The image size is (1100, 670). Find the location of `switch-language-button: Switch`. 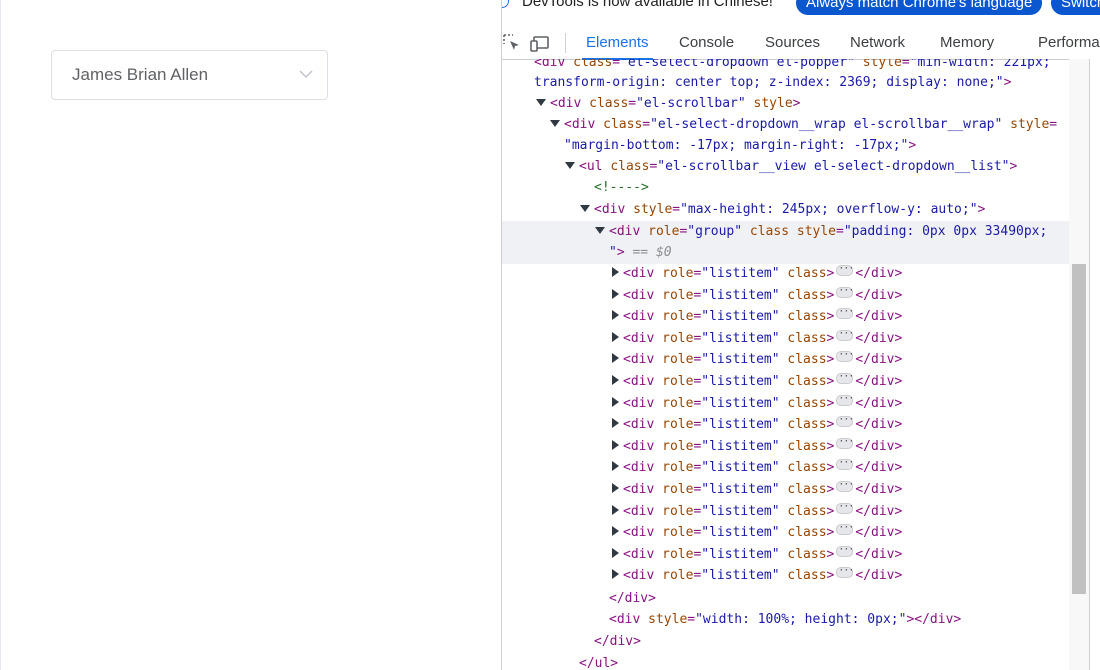

switch-language-button: Switch is located at coordinates (1075, 7).